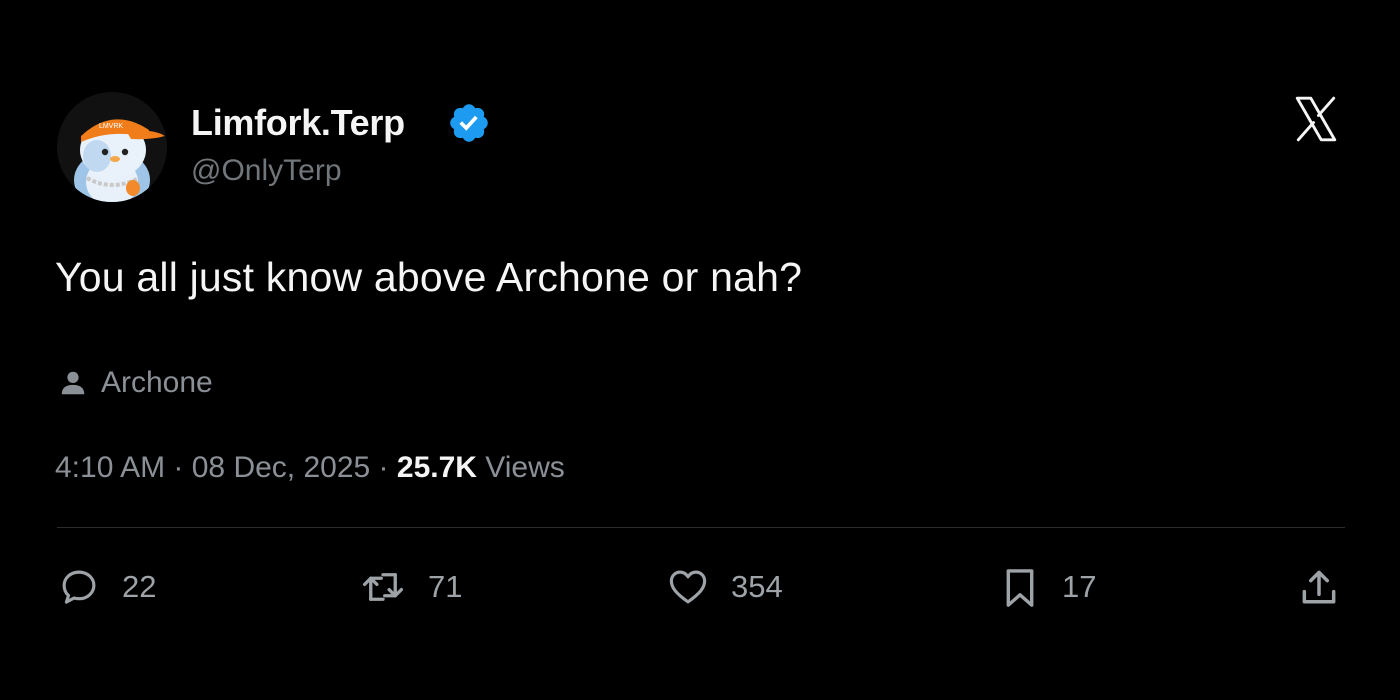  What do you see at coordinates (73, 383) in the screenshot?
I see `person-icon` at bounding box center [73, 383].